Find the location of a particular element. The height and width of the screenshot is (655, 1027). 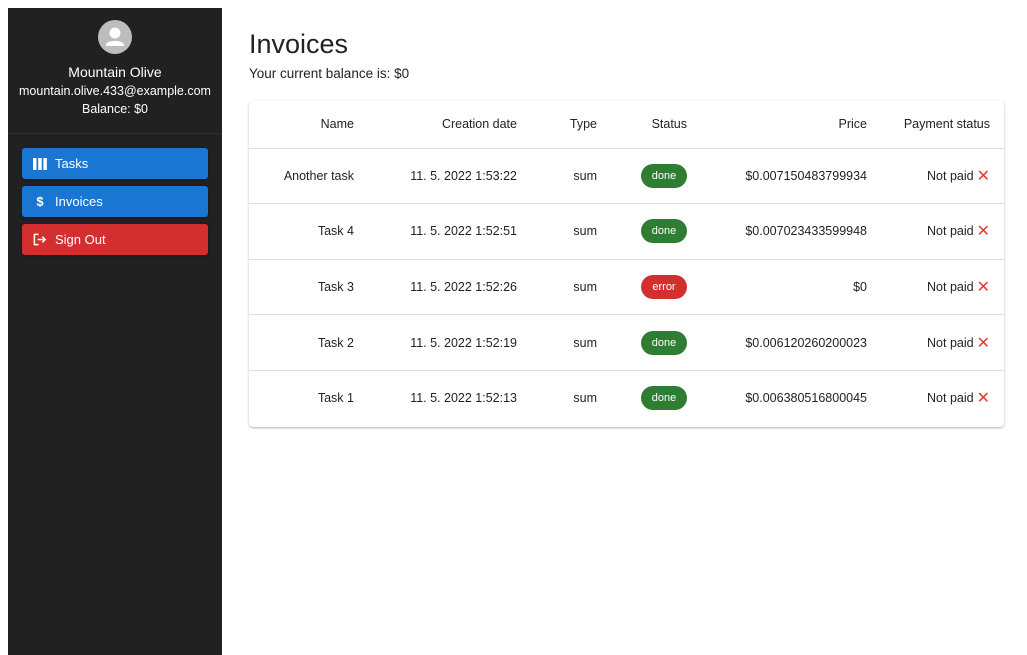

header-name: Name is located at coordinates (308, 125).